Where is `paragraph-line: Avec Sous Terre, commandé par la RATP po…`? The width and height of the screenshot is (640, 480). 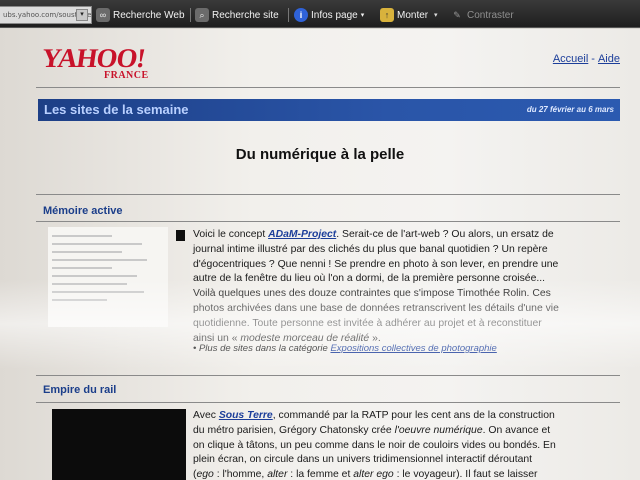 paragraph-line: Avec Sous Terre, commandé par la RATP po… is located at coordinates (374, 416).